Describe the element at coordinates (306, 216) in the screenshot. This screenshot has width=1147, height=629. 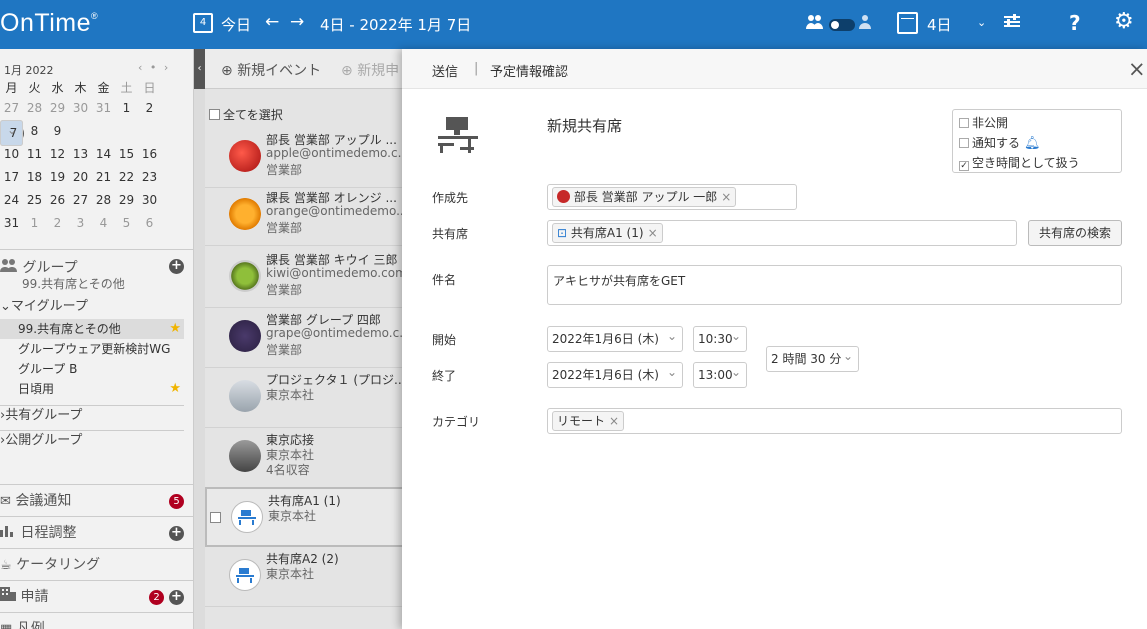
I see `resource-row: 課長 営業部 オレンジ ... orange@ontimedemo... 営業部` at that location.